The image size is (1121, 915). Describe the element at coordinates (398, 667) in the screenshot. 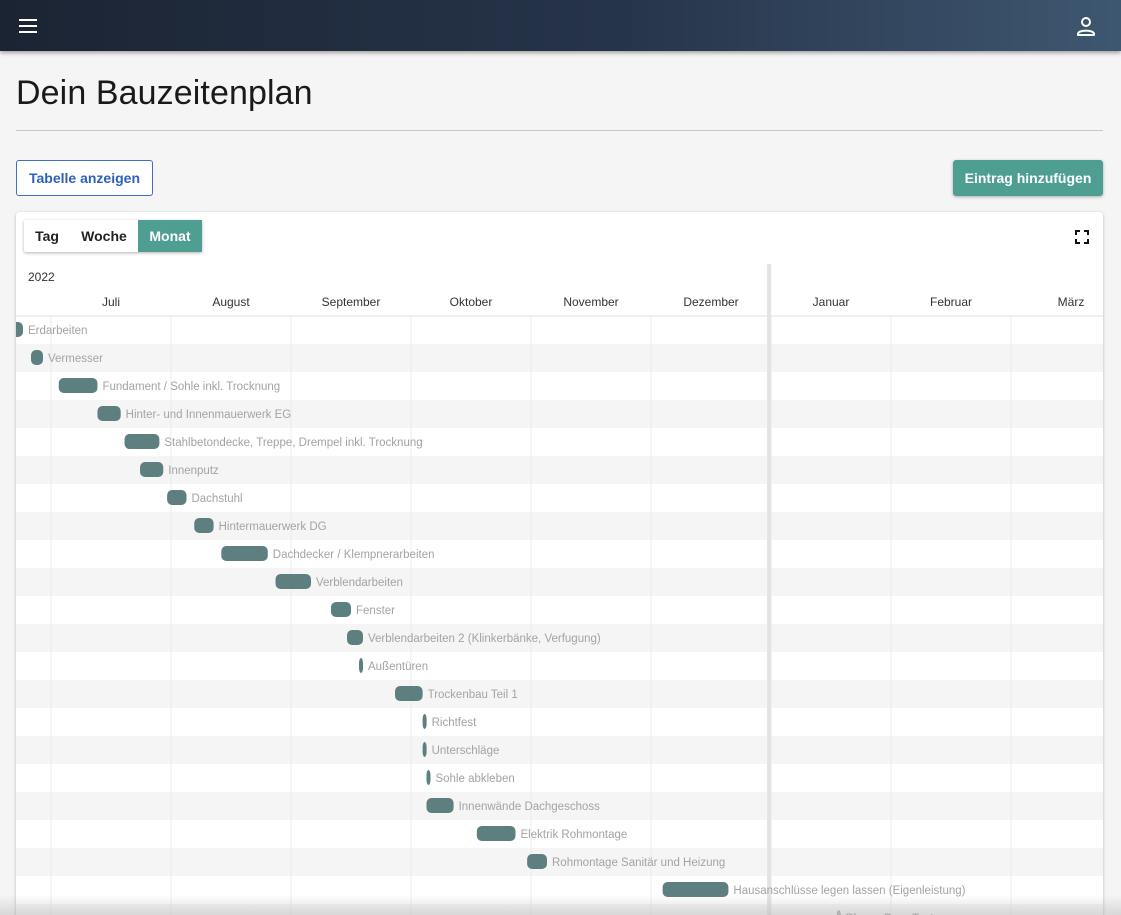

I see `gantt-task-label: Außentüren` at that location.